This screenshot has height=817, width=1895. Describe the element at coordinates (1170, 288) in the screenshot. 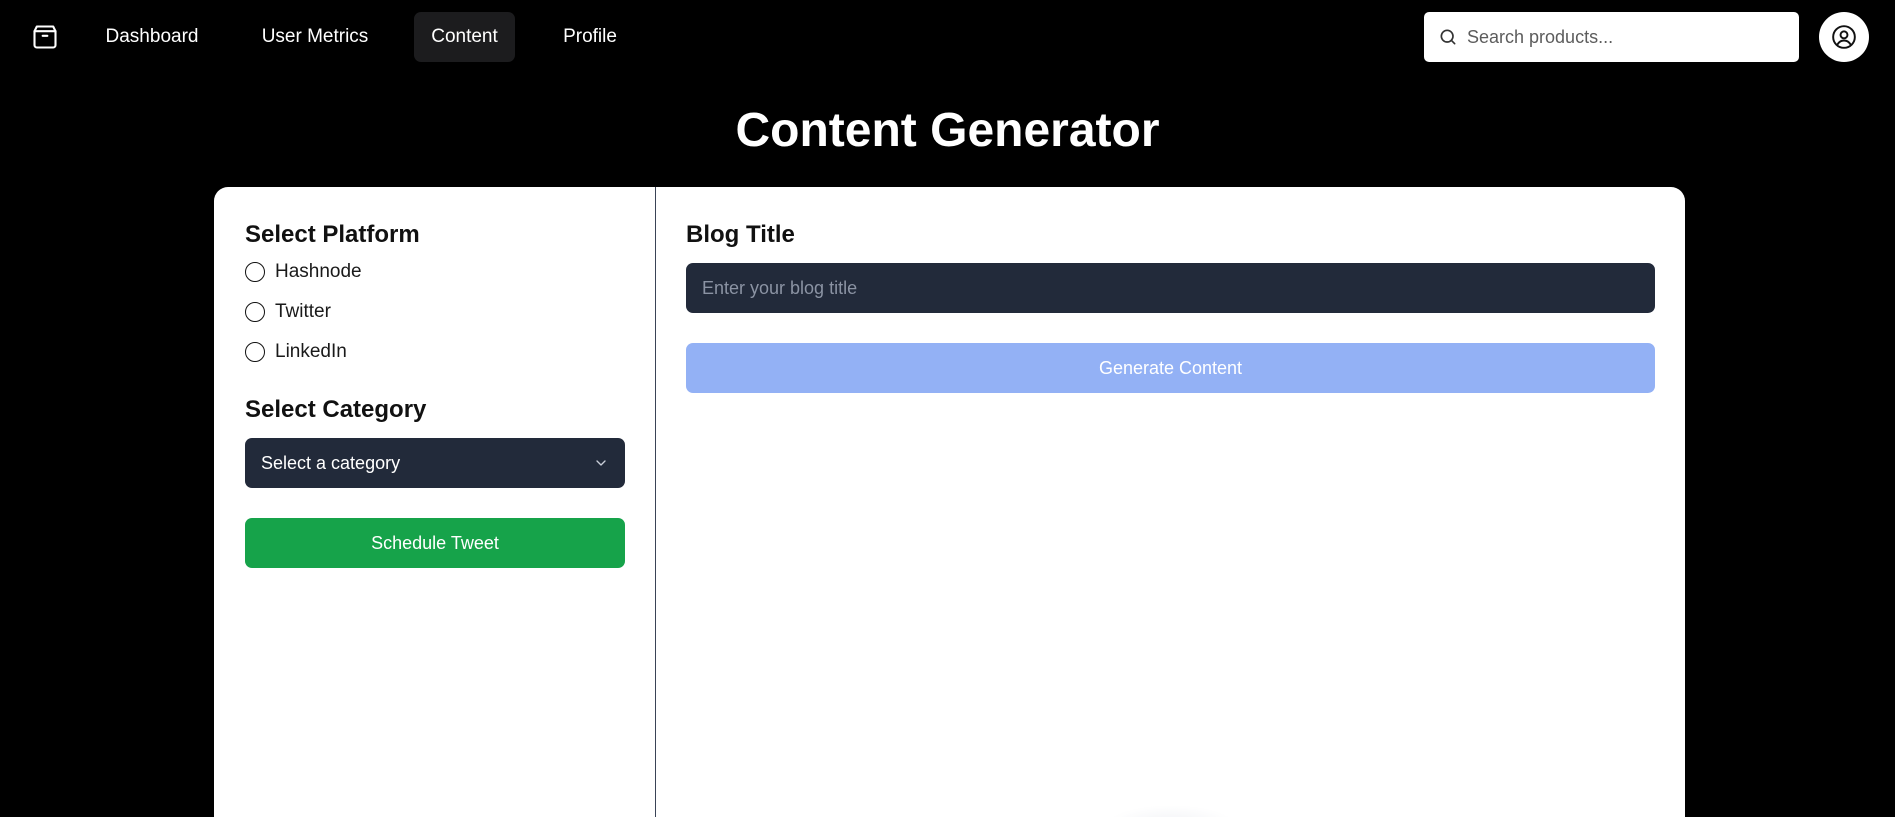

I see `blog-title-input` at that location.